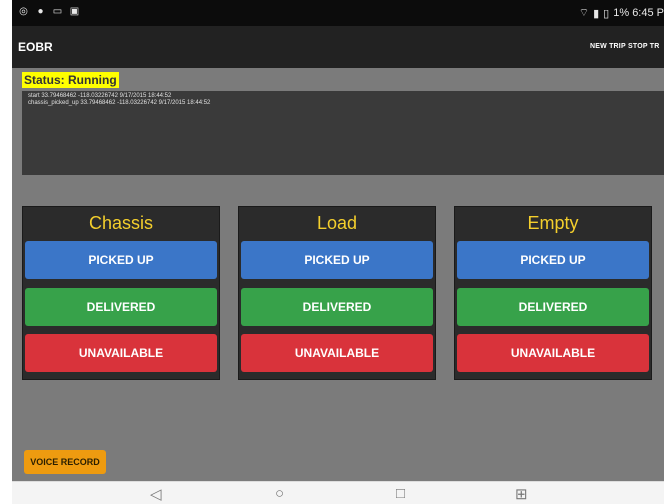  Describe the element at coordinates (338, 47) in the screenshot. I see `app-bar: EOBR NEW TRIP STOP TR` at that location.